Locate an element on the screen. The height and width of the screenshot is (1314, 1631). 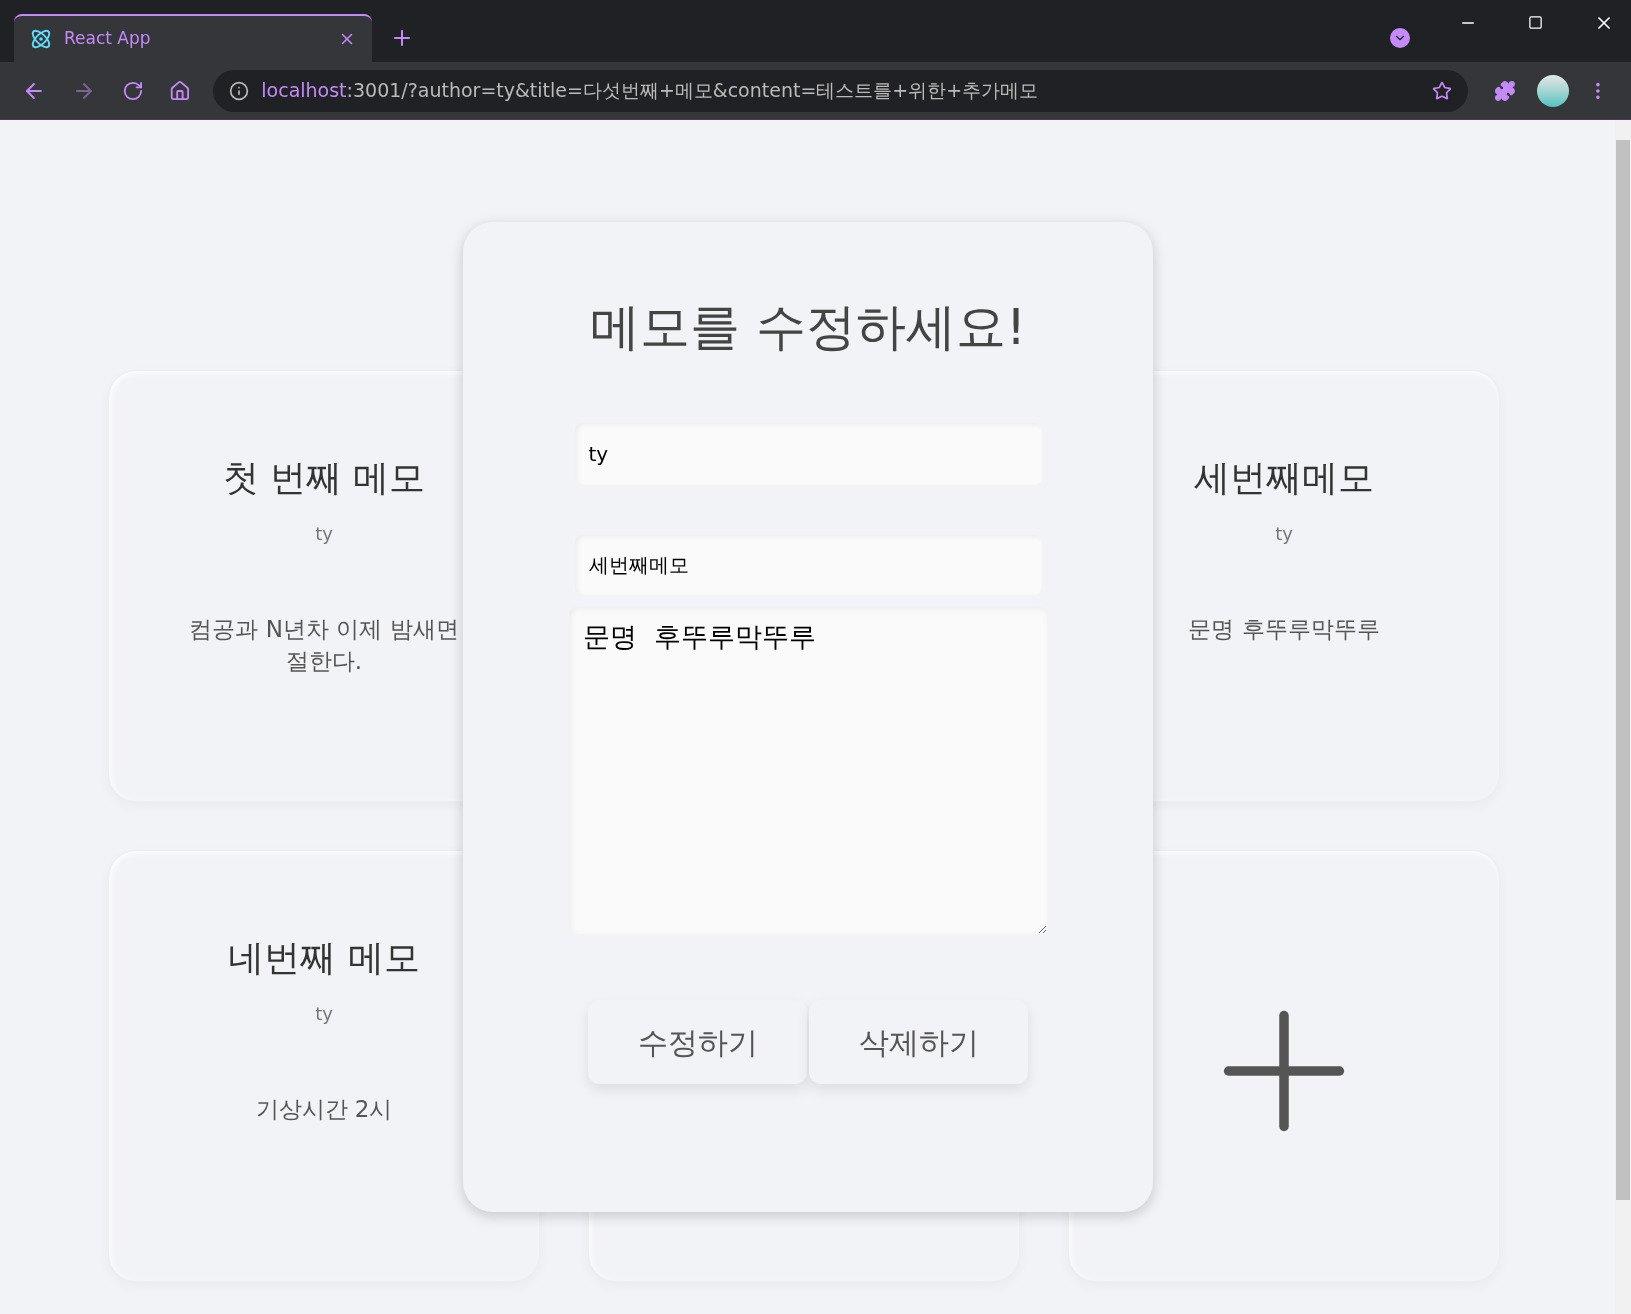
address-bar: localhost:3001/?author=ty&title=다섯번째+메모&content=테스트를+위한+추가메모 is located at coordinates (840, 90).